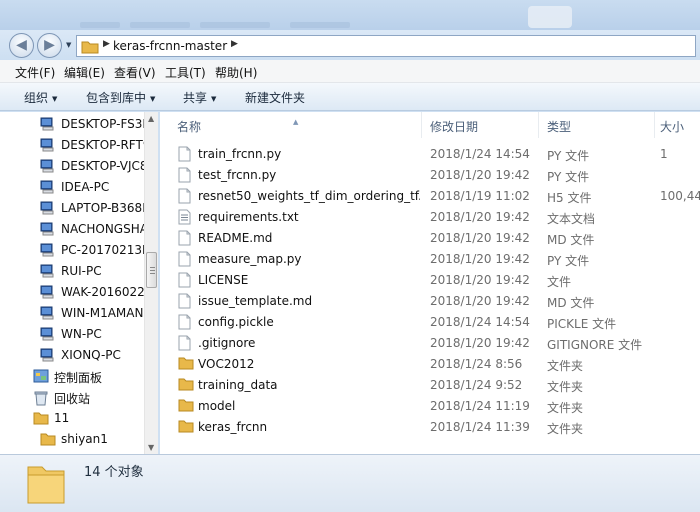 The width and height of the screenshot is (700, 512). Describe the element at coordinates (569, 198) in the screenshot. I see `file-type: H5 文件` at that location.